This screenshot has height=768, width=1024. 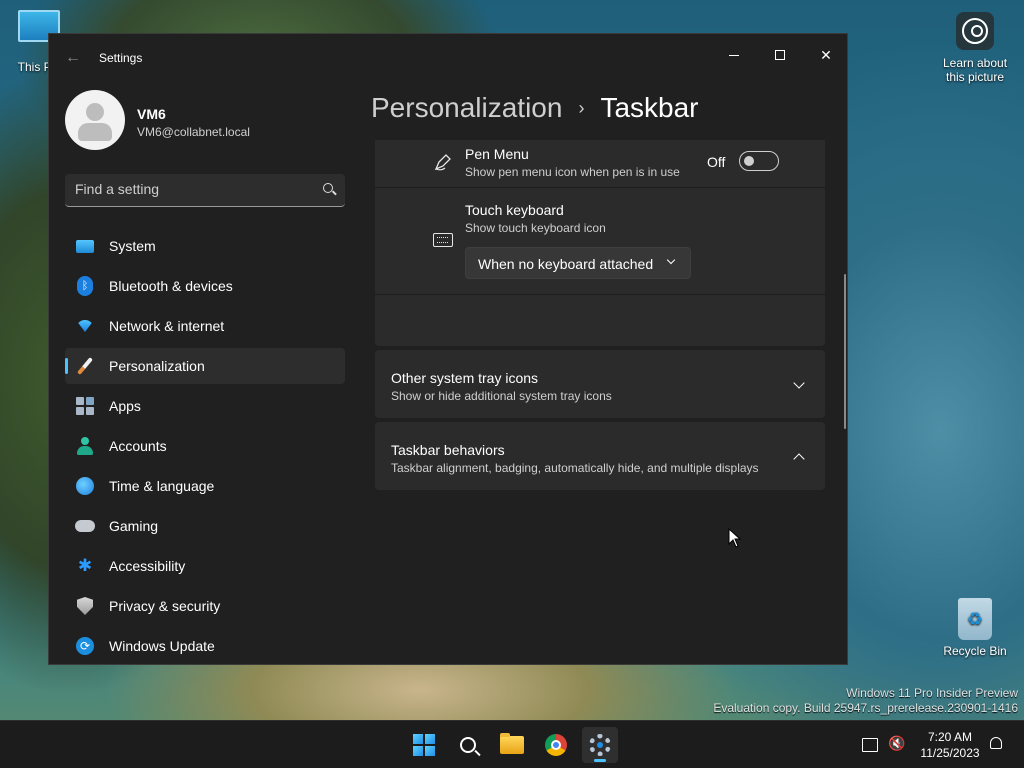 I want to click on user-name: VM6, so click(x=151, y=114).